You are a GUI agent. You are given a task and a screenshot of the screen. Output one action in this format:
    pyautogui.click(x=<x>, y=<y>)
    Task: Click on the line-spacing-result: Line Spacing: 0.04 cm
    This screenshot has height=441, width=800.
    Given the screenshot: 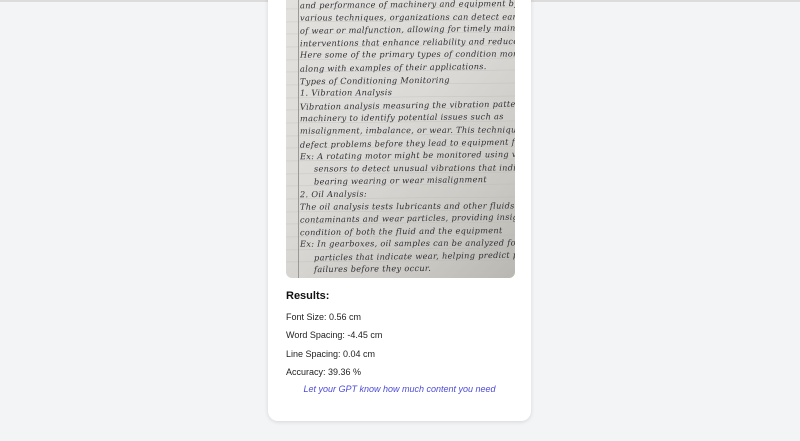 What is the action you would take?
    pyautogui.click(x=331, y=354)
    